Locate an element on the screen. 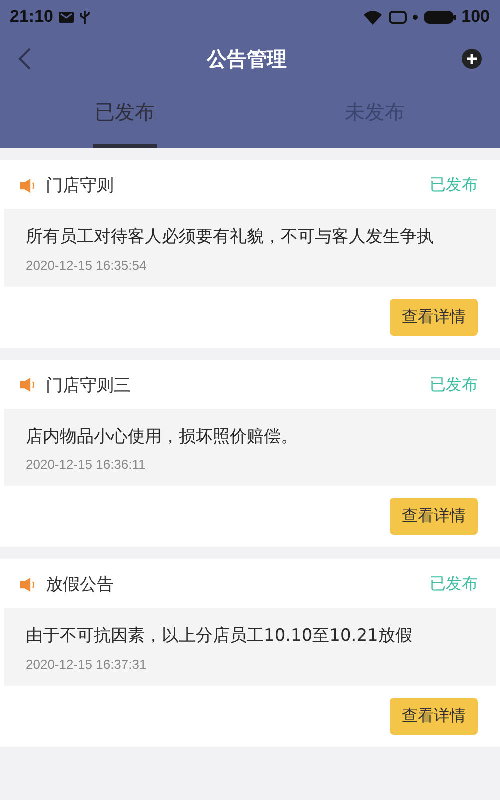 The width and height of the screenshot is (500, 800). notice-content: 所有员工对待客人必须要有礼貌，不可与客人发生争执 is located at coordinates (230, 237).